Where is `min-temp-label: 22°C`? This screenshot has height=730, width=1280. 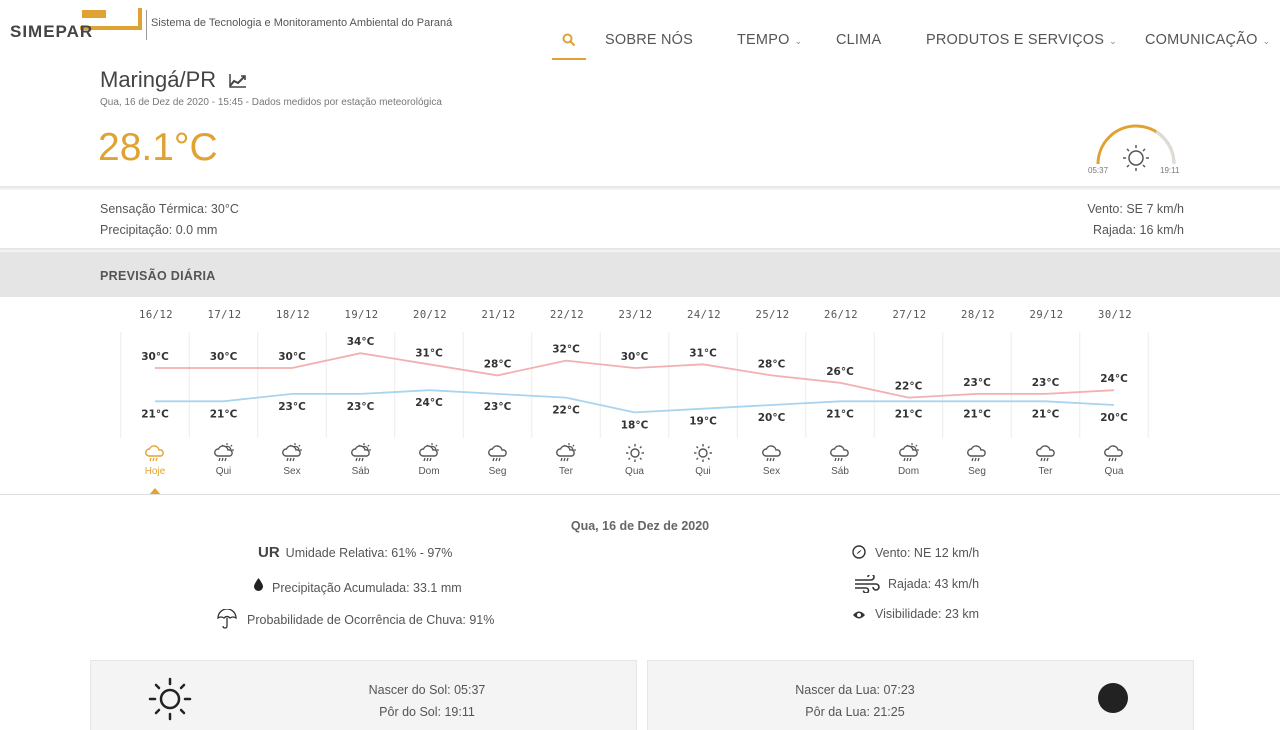 min-temp-label: 22°C is located at coordinates (566, 411).